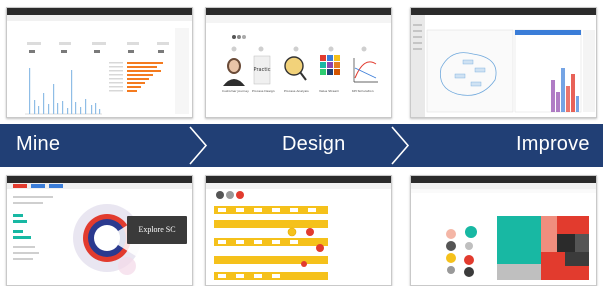 The width and height of the screenshot is (603, 286). What do you see at coordinates (263, 91) in the screenshot?
I see `card-caption: Process Design` at bounding box center [263, 91].